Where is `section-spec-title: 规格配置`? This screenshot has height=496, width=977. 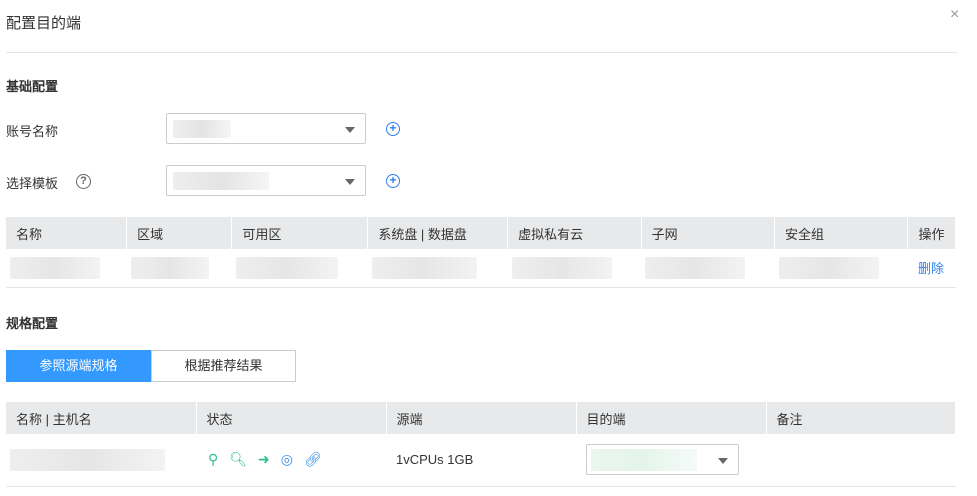
section-spec-title: 规格配置 is located at coordinates (32, 323).